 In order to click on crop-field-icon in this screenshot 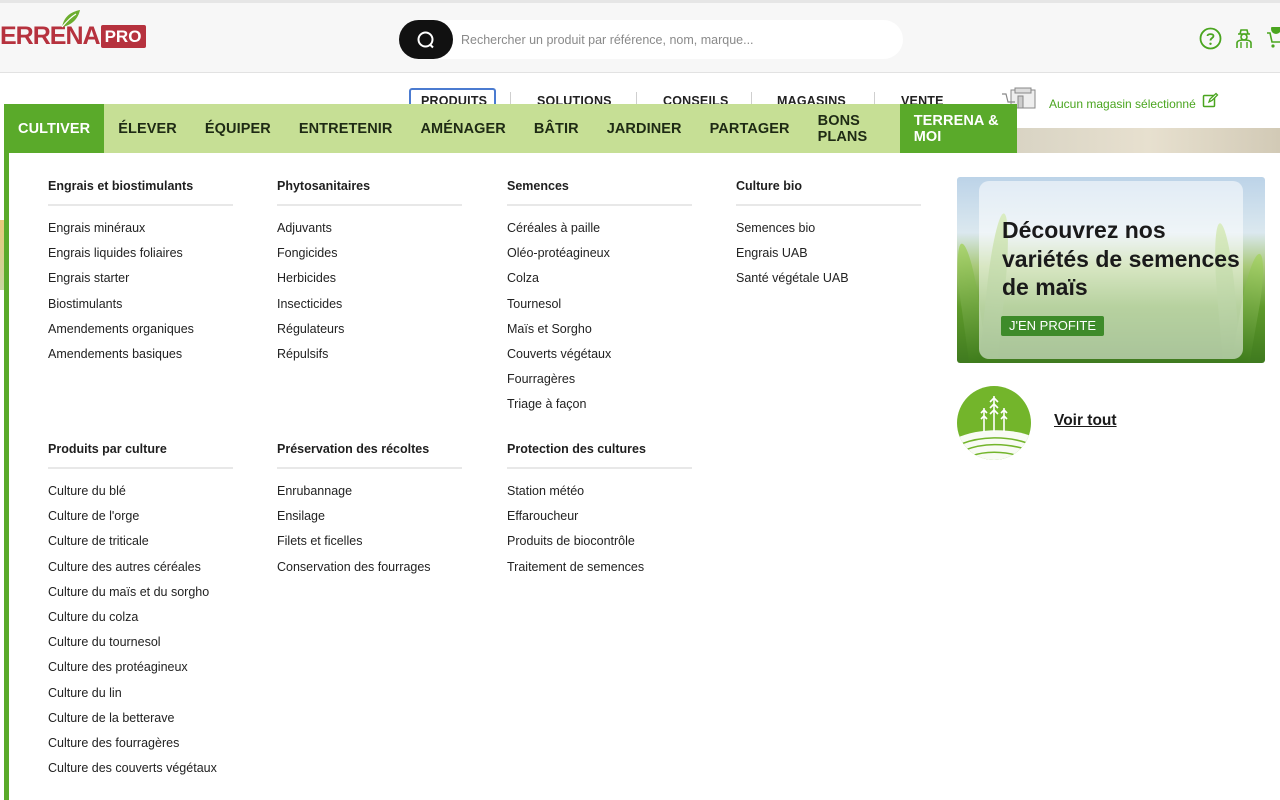, I will do `click(994, 423)`.